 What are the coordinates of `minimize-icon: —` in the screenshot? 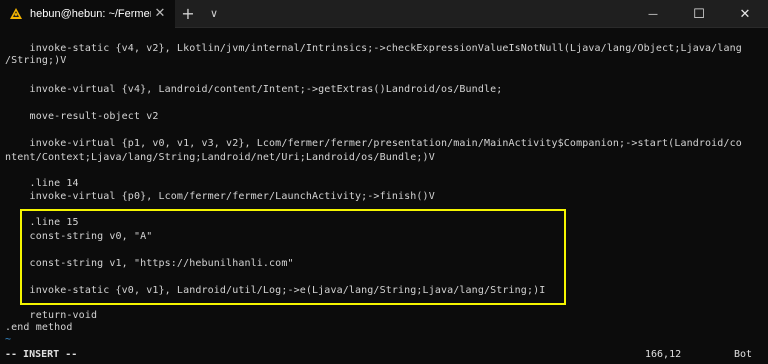 It's located at (653, 14).